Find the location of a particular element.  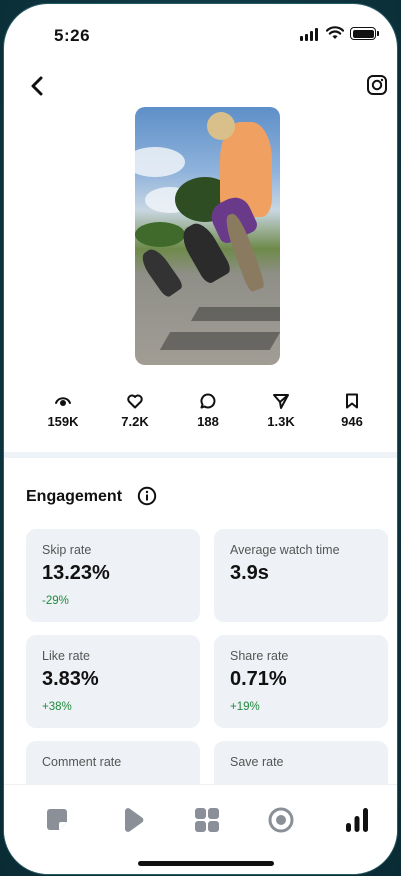

stat-shares-value: 1.3K is located at coordinates (281, 421).